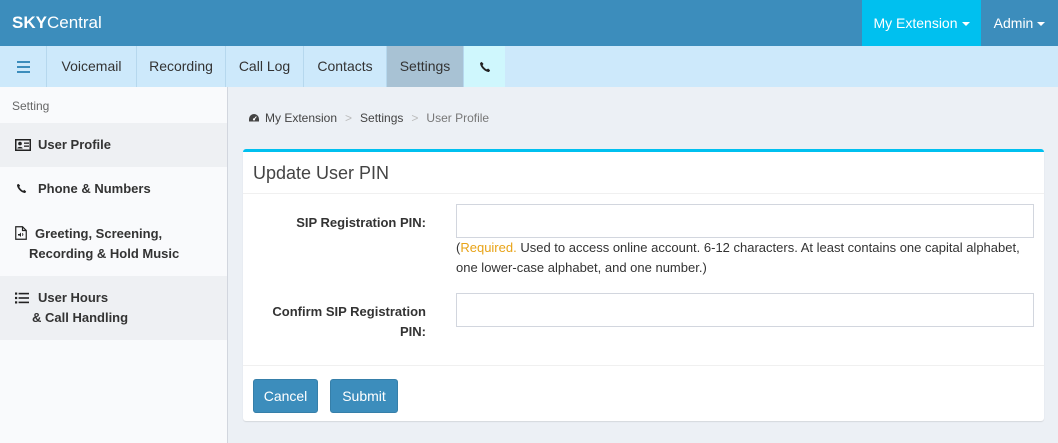 This screenshot has width=1058, height=443. I want to click on confirm-pin-label-line1: Confirm SIP Registration, so click(349, 311).